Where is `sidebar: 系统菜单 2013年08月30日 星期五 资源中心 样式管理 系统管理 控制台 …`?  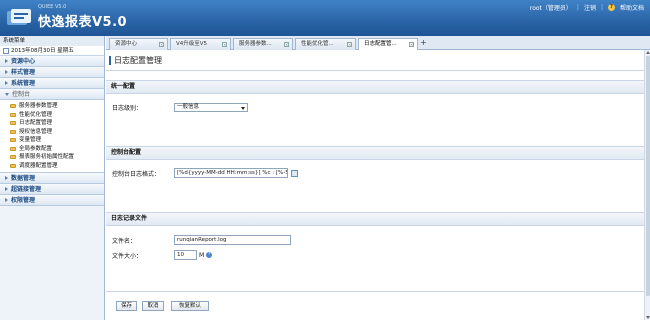 sidebar: 系统菜单 2013年08月30日 星期五 资源中心 样式管理 系统管理 控制台 … is located at coordinates (52, 178).